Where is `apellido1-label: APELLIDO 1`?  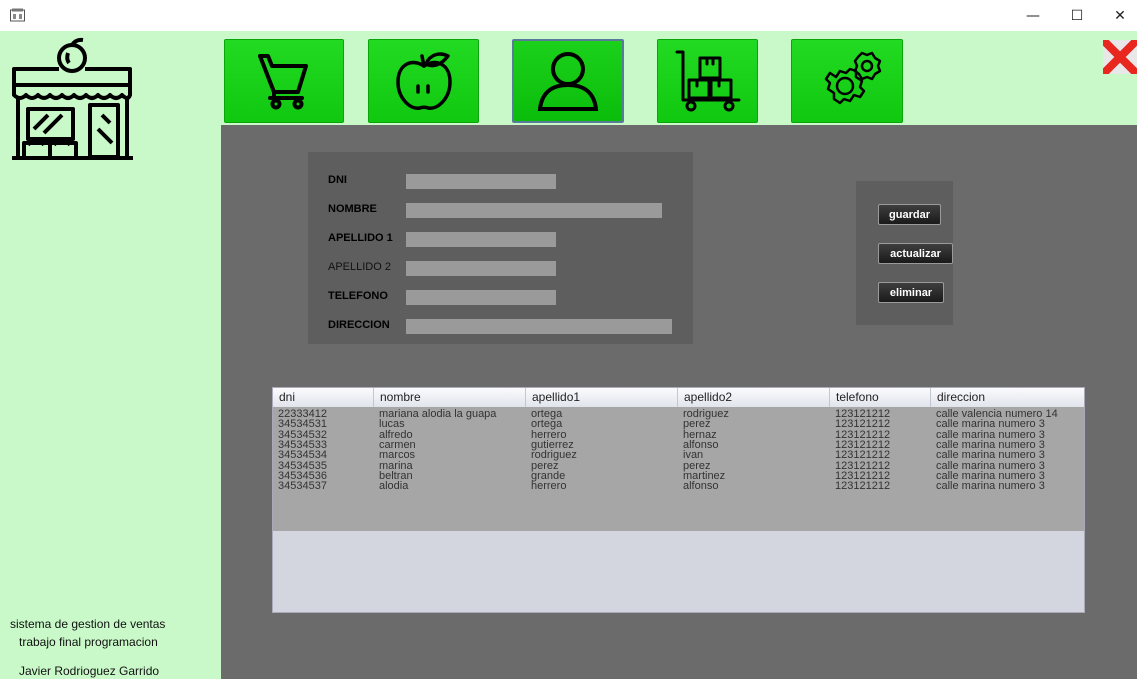
apellido1-label: APELLIDO 1 is located at coordinates (360, 238).